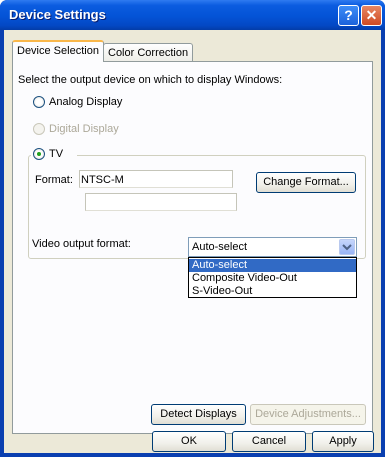  Describe the element at coordinates (347, 247) in the screenshot. I see `chevron-down-icon` at that location.